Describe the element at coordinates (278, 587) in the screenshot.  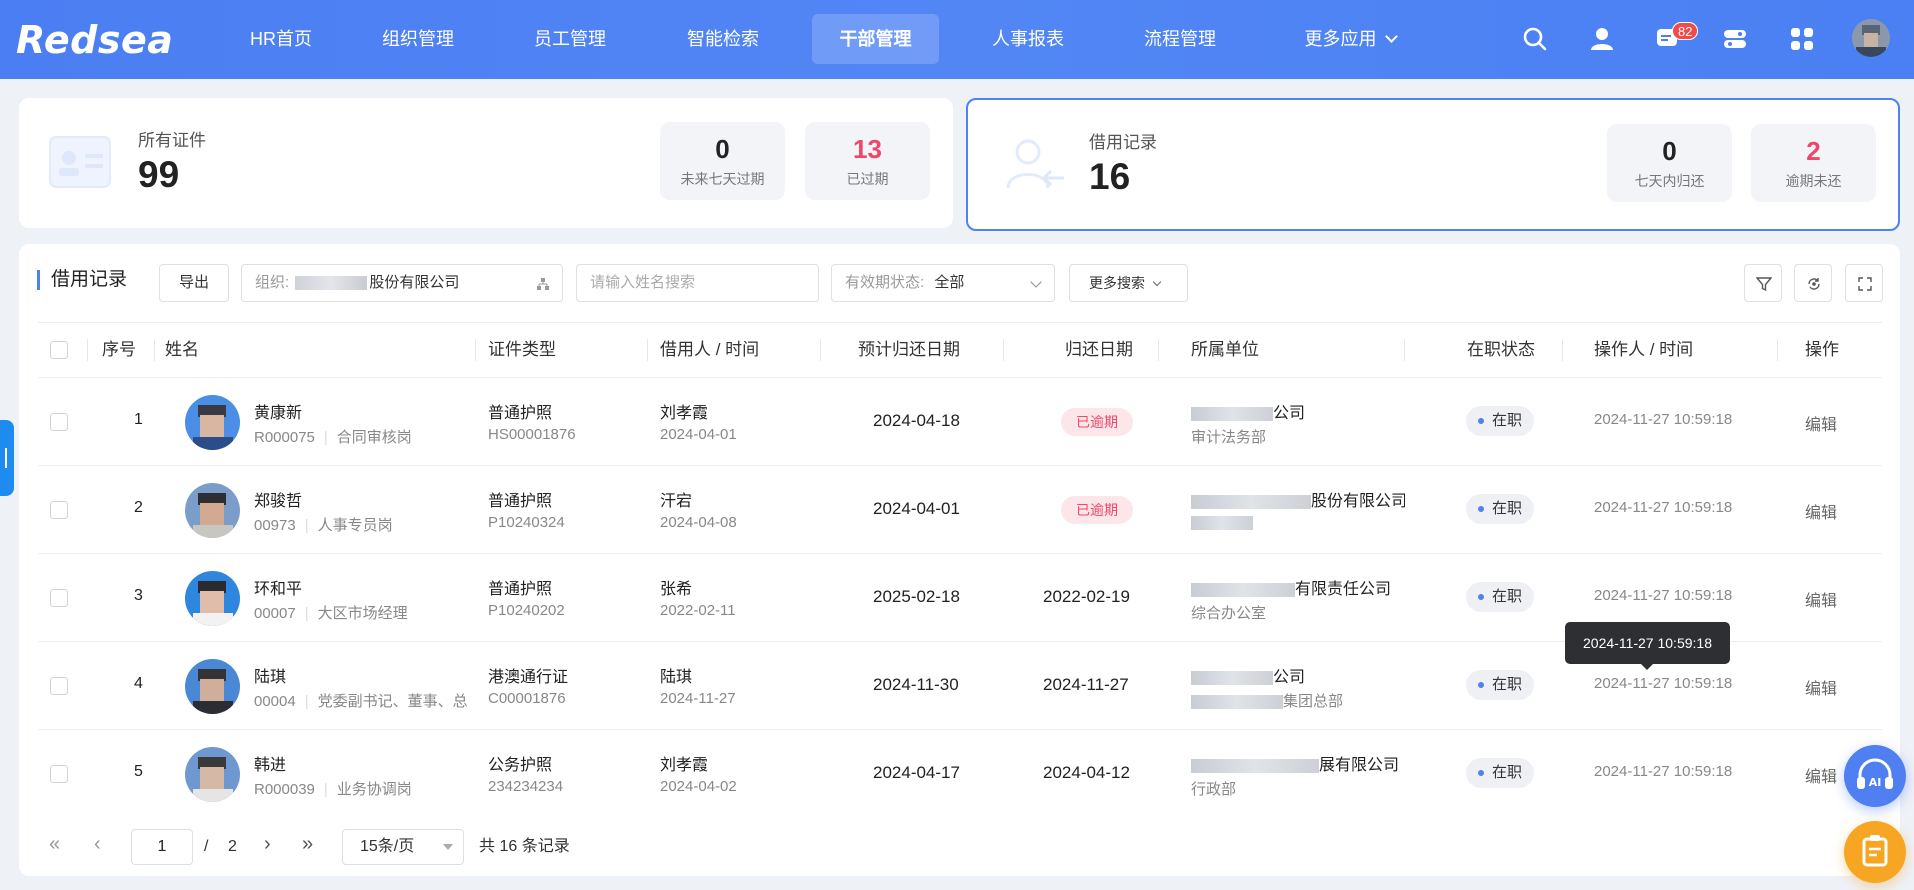
I see `employee-name: 环和平` at that location.